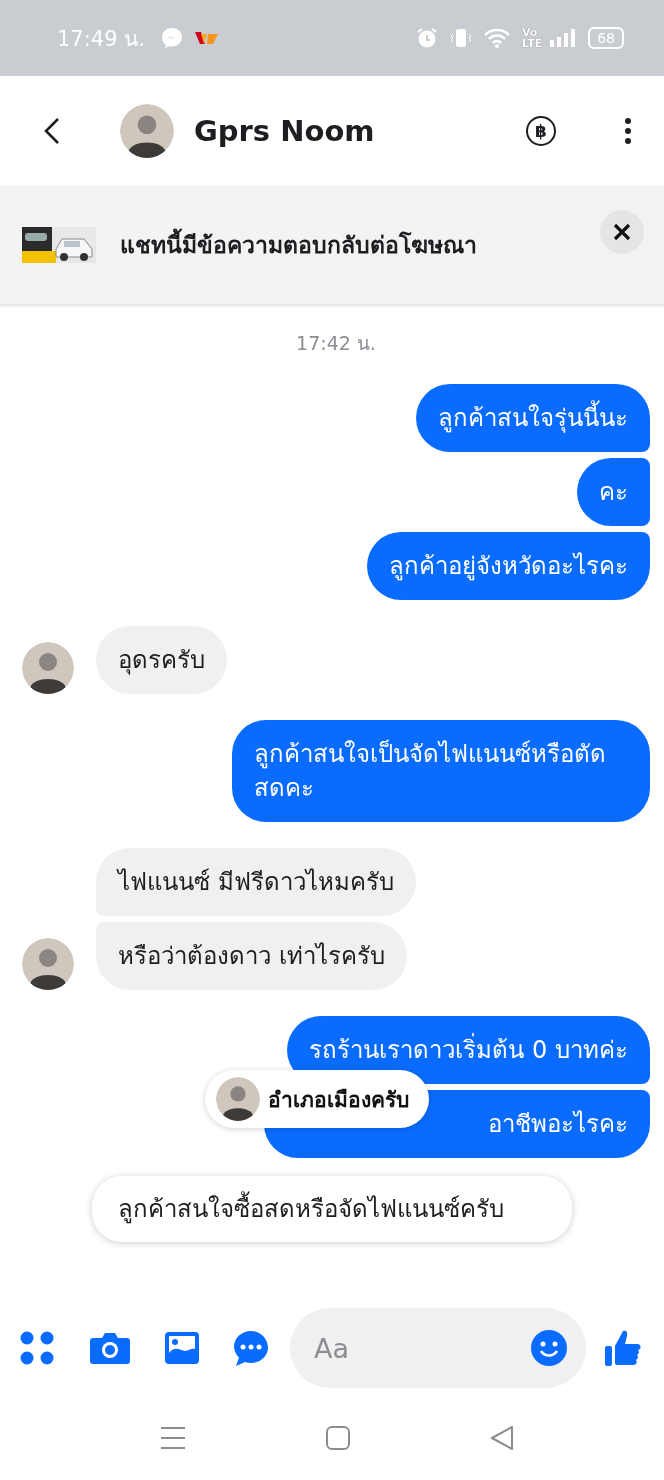 This screenshot has width=664, height=1480. What do you see at coordinates (338, 1437) in the screenshot?
I see `home-icon` at bounding box center [338, 1437].